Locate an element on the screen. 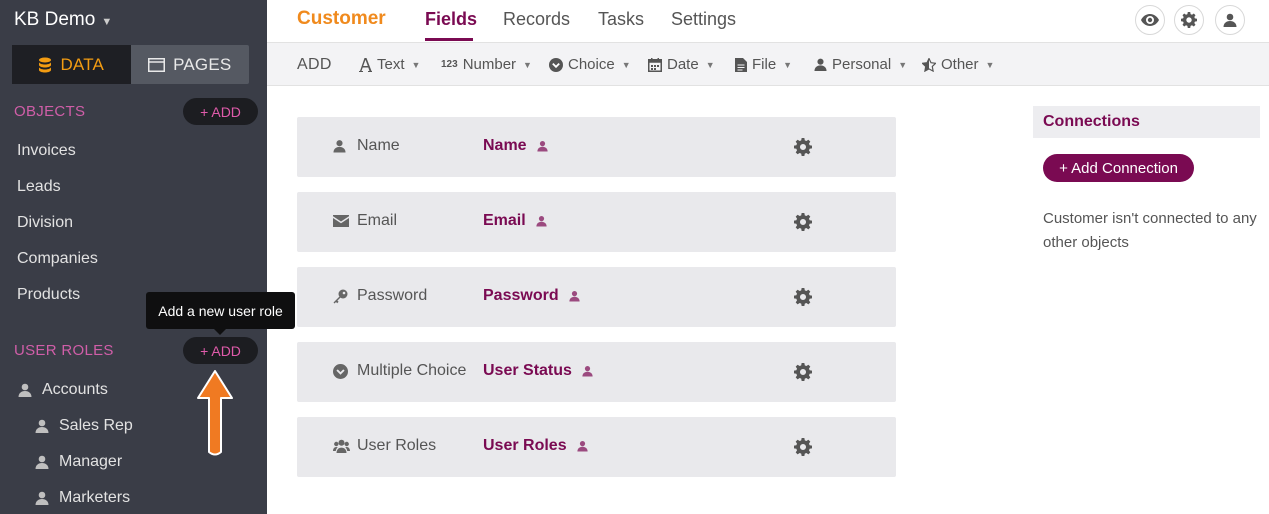  font-icon is located at coordinates (365, 64).